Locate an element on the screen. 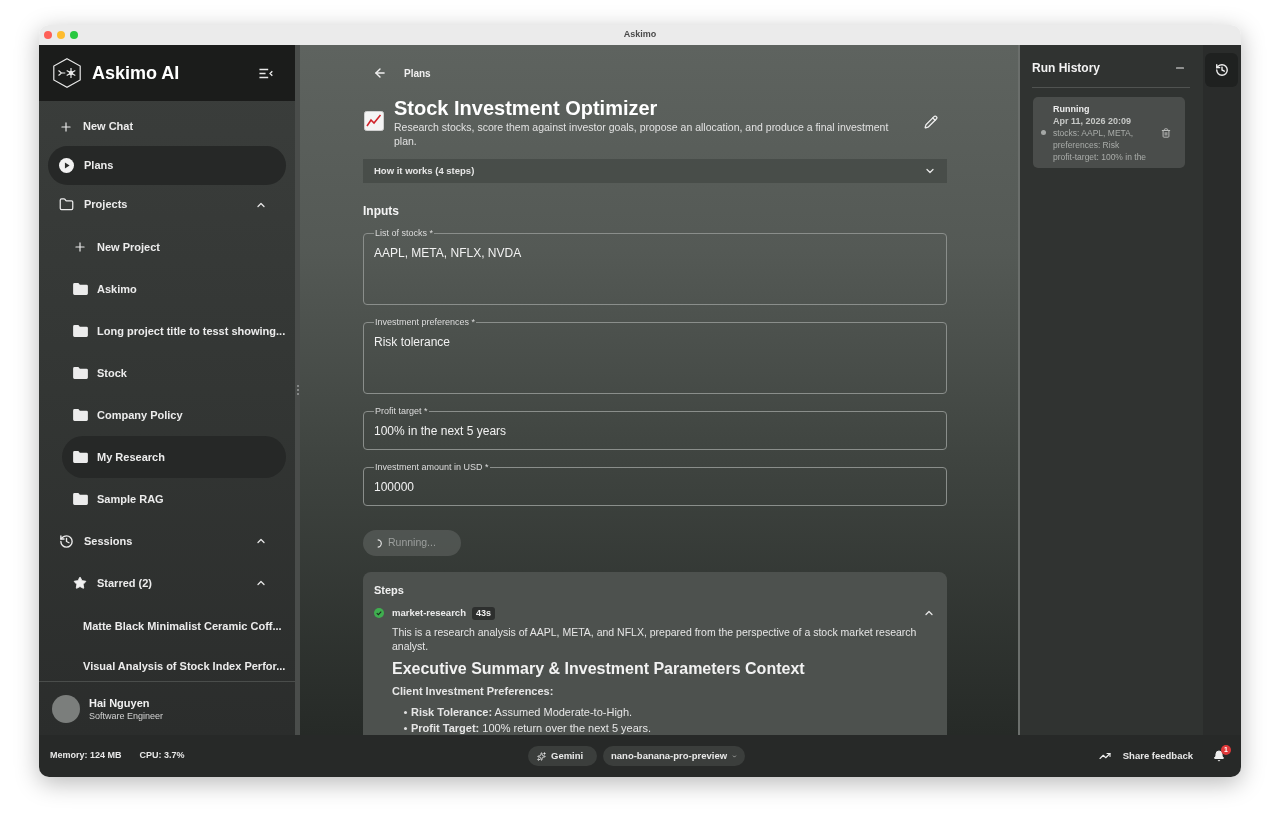 This screenshot has width=1280, height=829. share-feedback-button: Share feedback is located at coordinates (1157, 756).